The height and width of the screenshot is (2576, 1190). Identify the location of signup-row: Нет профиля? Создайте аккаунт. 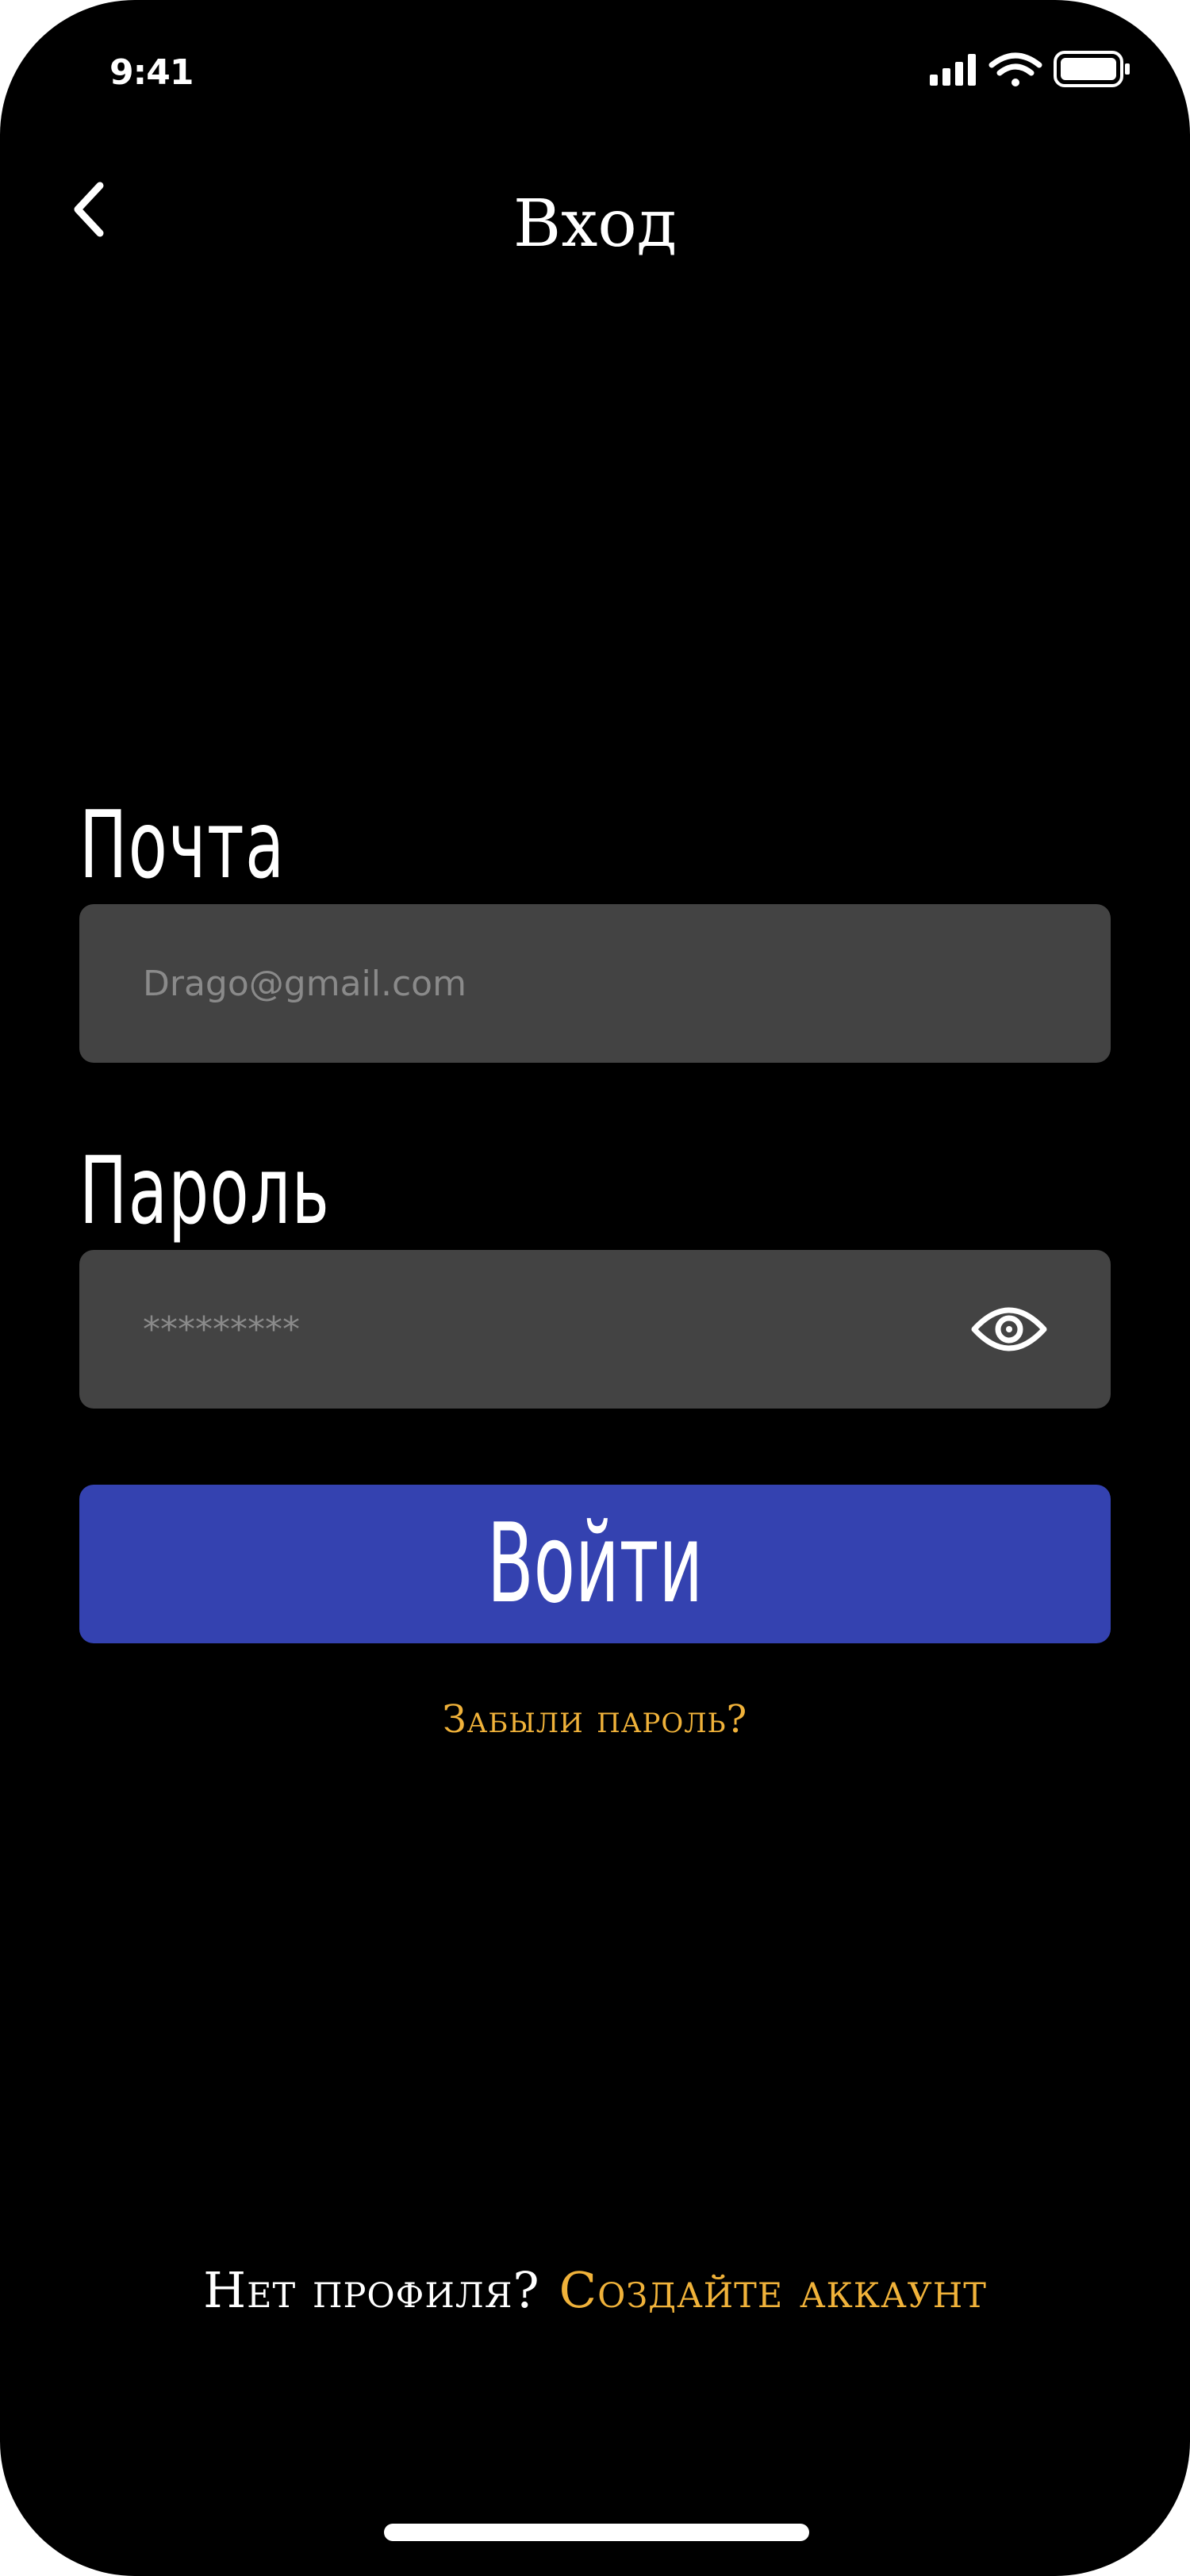
(595, 2291).